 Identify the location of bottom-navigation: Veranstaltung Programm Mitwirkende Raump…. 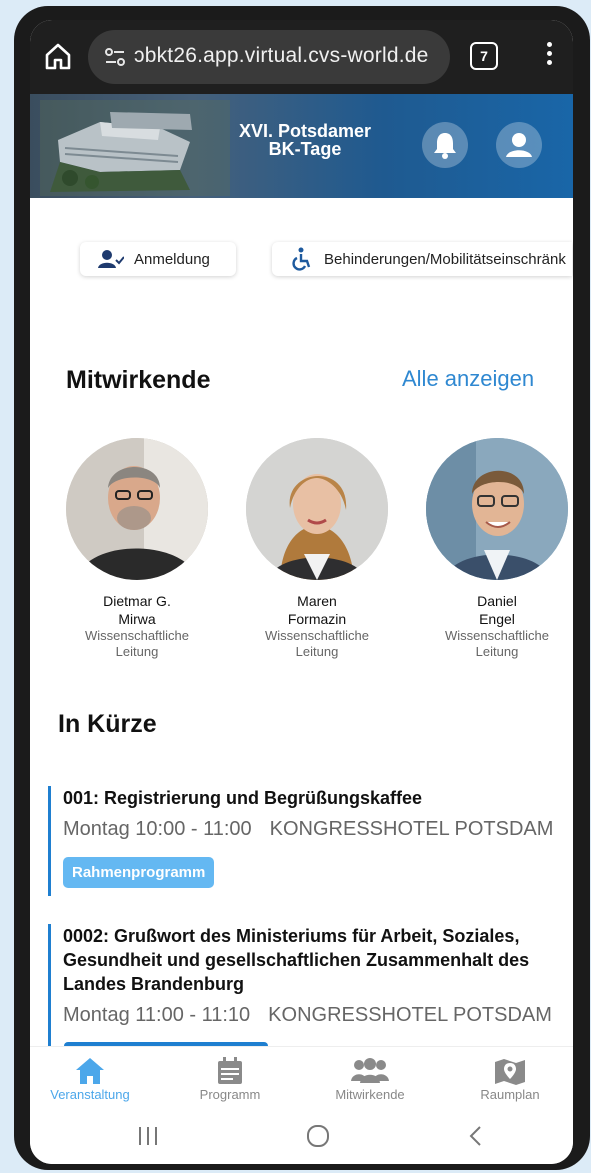
(301, 1078).